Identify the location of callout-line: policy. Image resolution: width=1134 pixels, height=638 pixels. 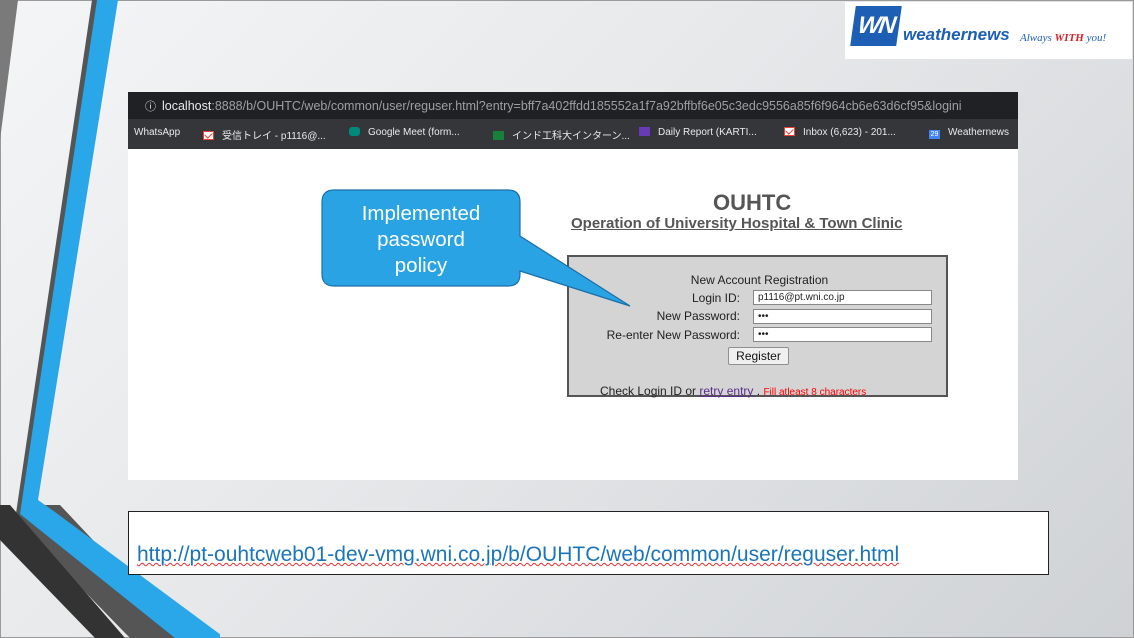
(421, 265).